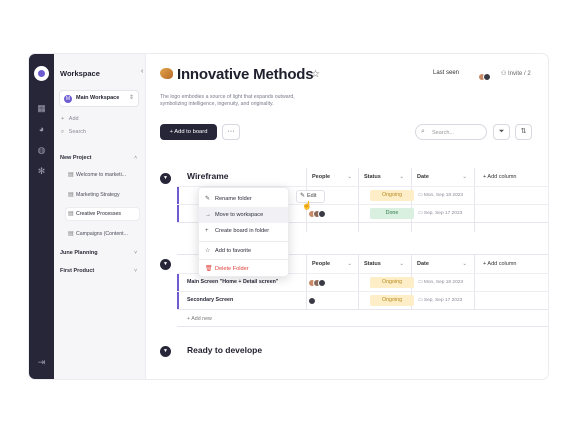 The image size is (577, 433). I want to click on menu-item-create-board: + Create board in folder, so click(243, 231).